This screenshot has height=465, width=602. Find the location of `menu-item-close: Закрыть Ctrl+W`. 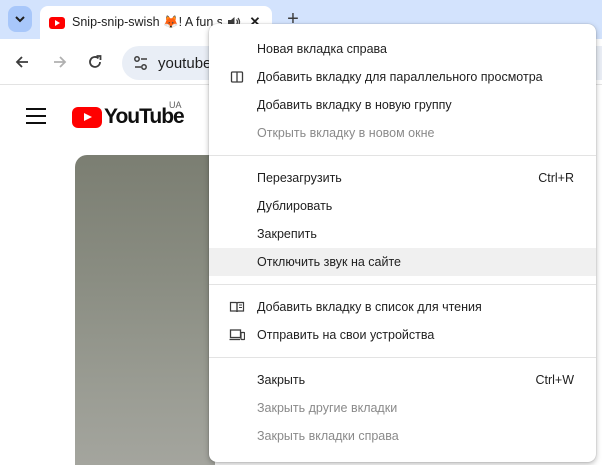

menu-item-close: Закрыть Ctrl+W is located at coordinates (402, 380).